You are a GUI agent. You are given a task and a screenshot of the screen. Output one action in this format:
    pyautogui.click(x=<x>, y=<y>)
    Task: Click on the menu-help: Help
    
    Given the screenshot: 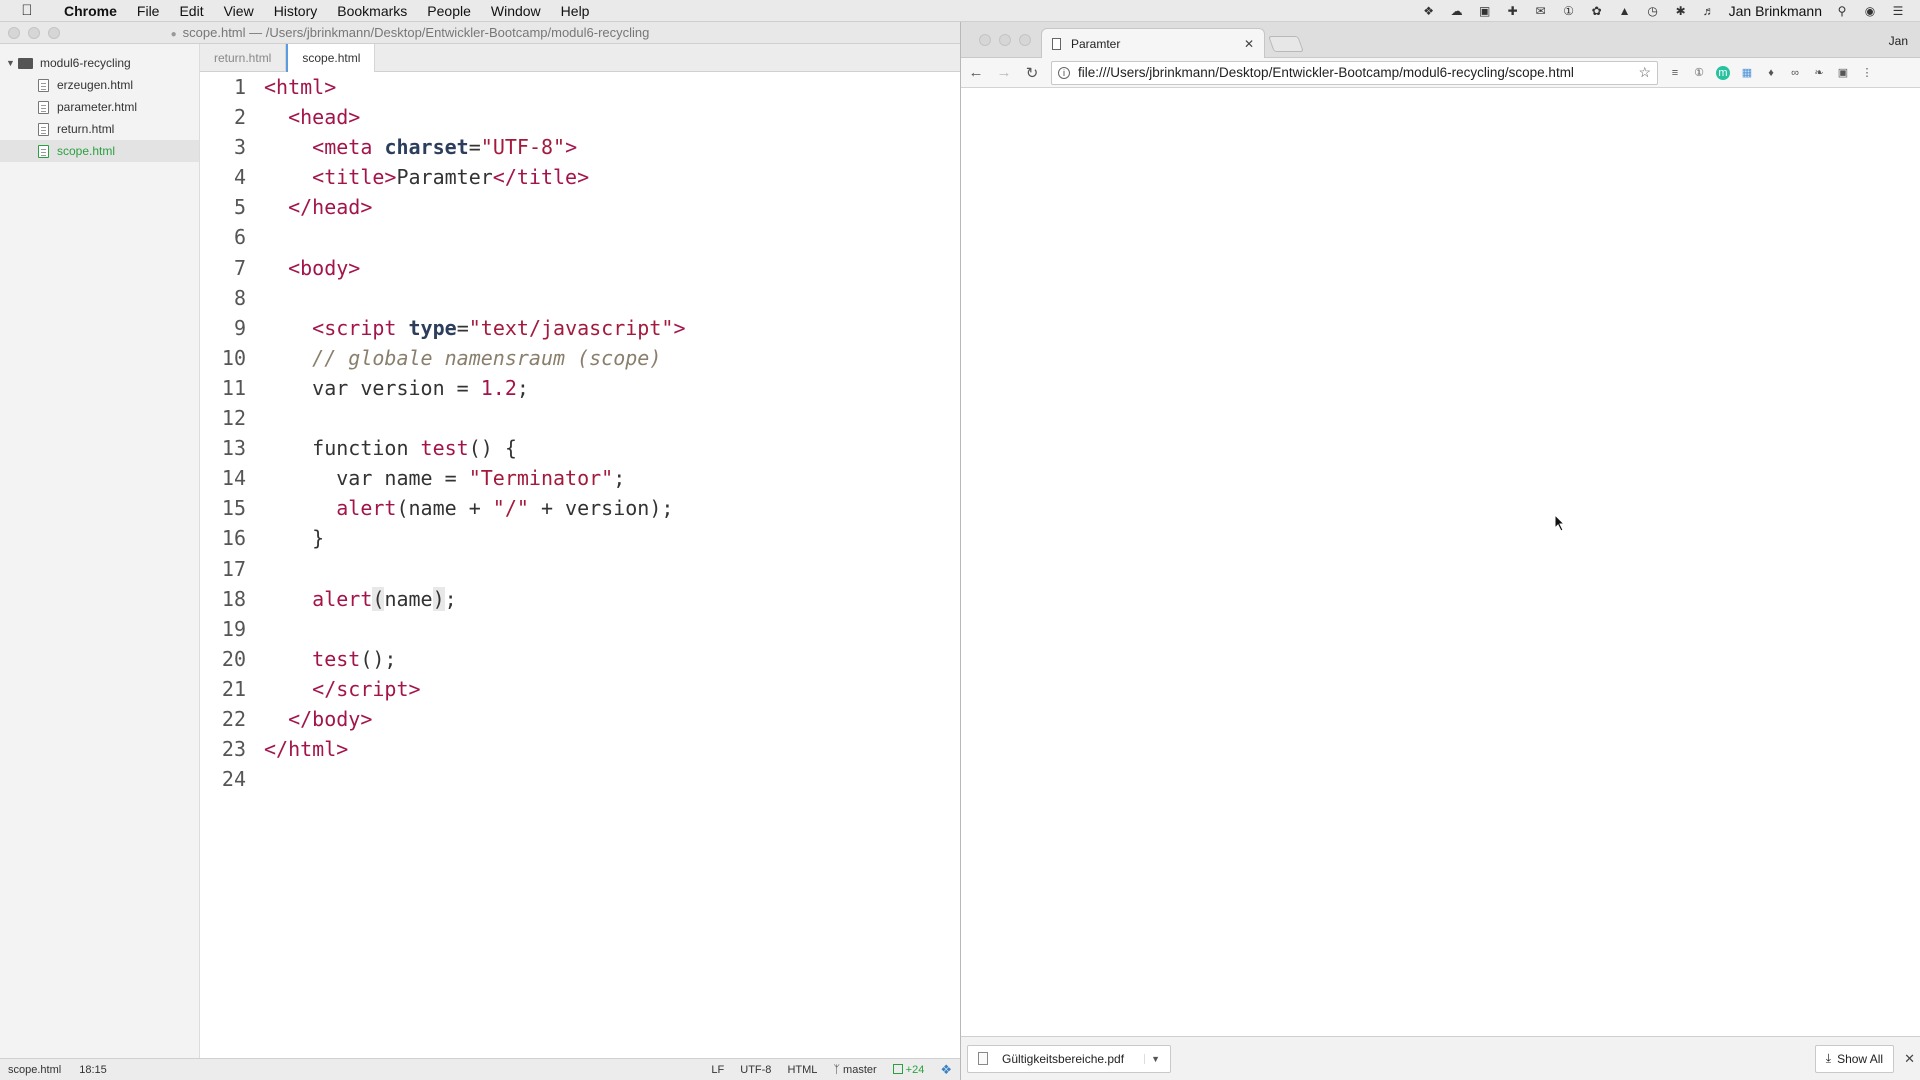 What is the action you would take?
    pyautogui.click(x=575, y=11)
    